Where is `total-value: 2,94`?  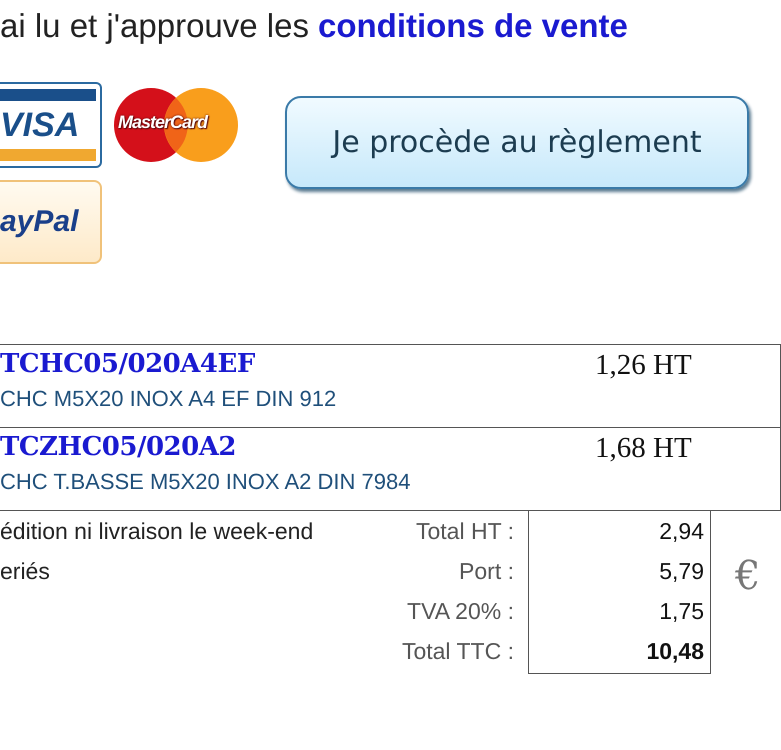
total-value: 2,94 is located at coordinates (681, 531).